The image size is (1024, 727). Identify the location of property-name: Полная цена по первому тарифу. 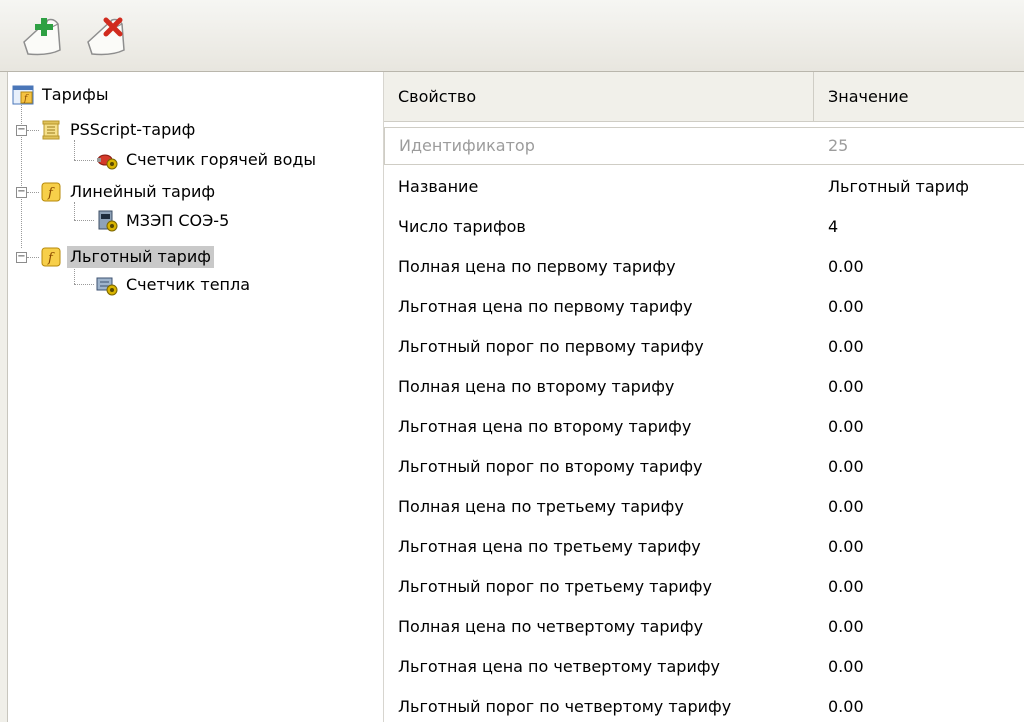
(537, 266).